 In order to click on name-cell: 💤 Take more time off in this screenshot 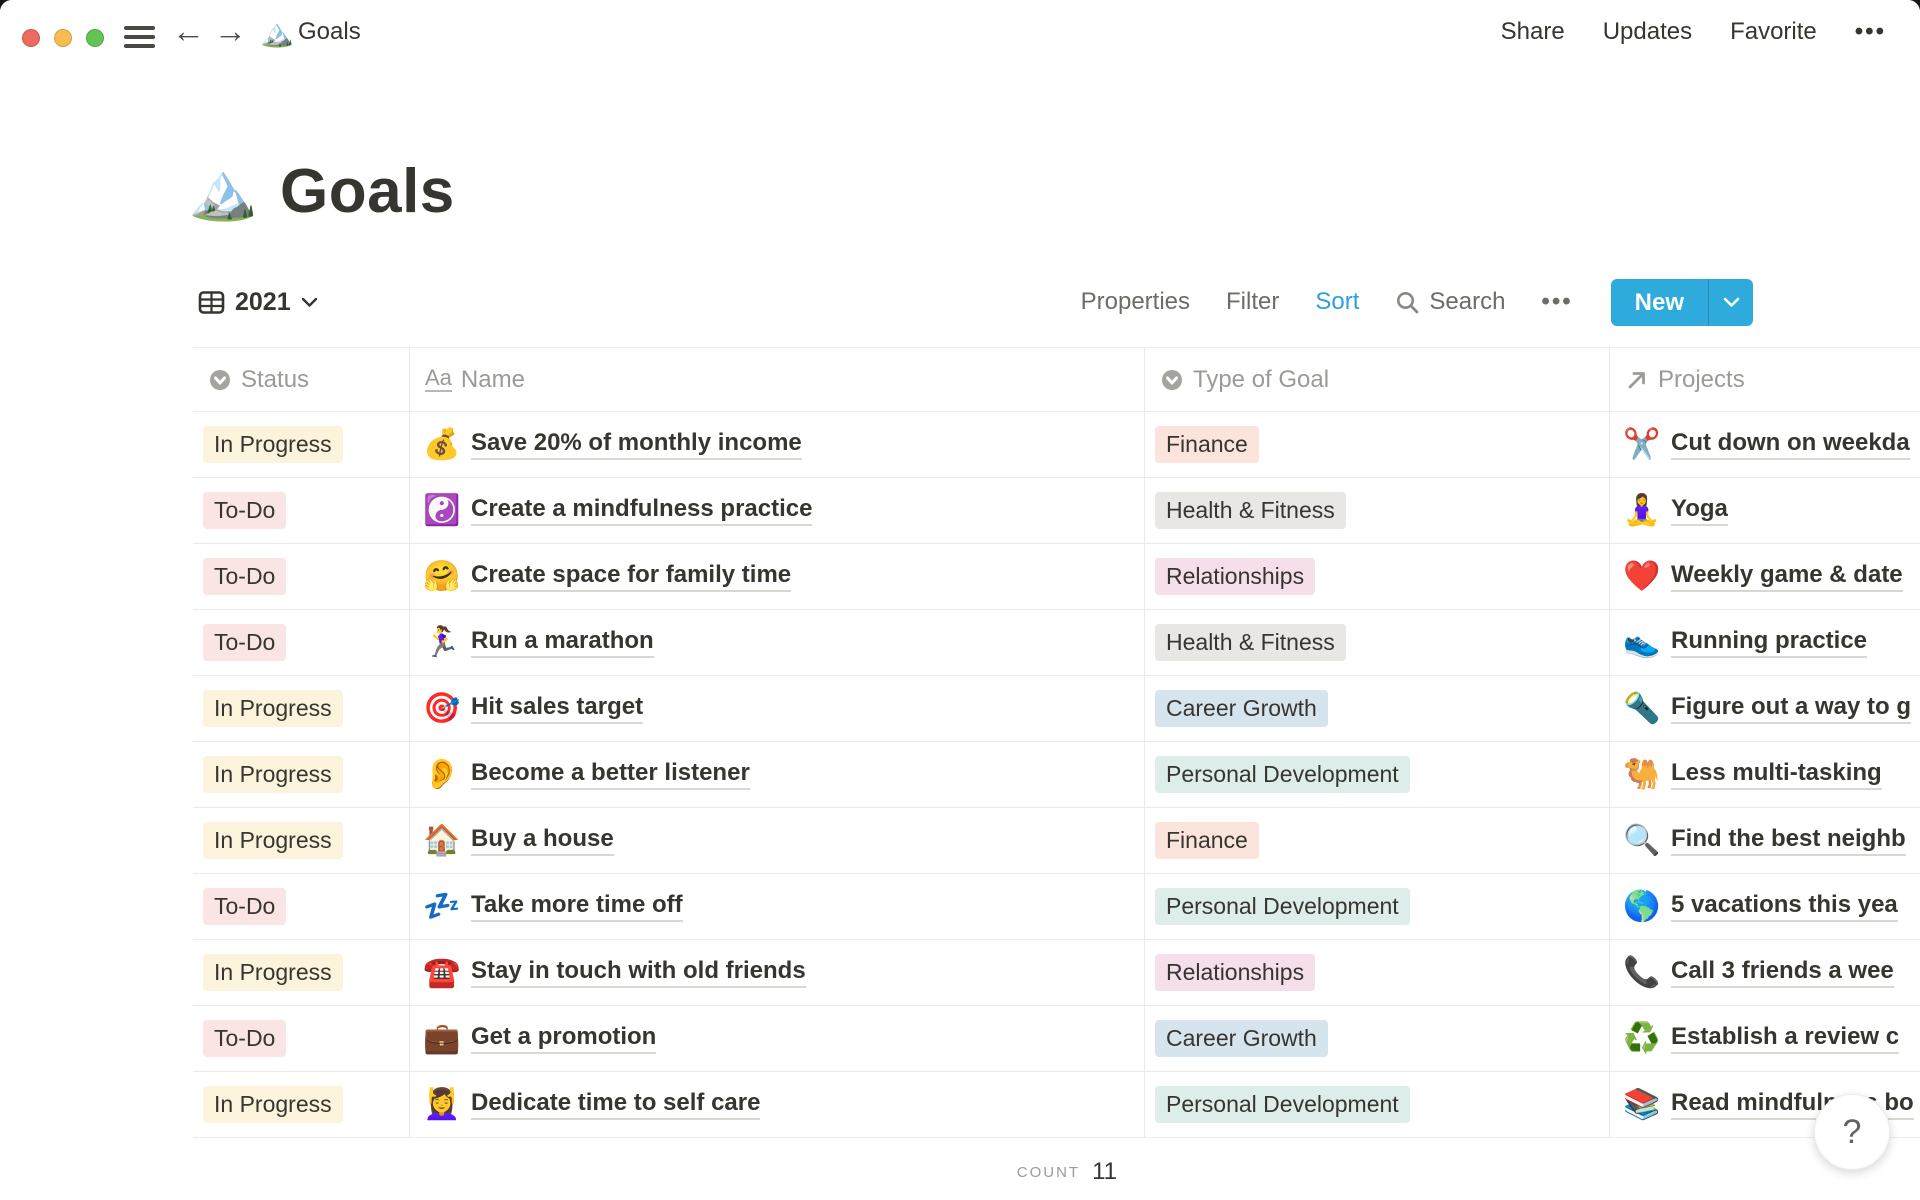, I will do `click(777, 906)`.